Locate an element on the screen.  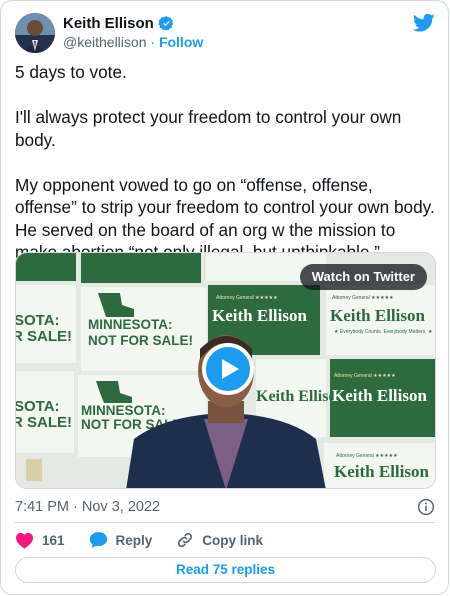
tweet-header: Keith Ellison @keithellison · Follow is located at coordinates (225, 33).